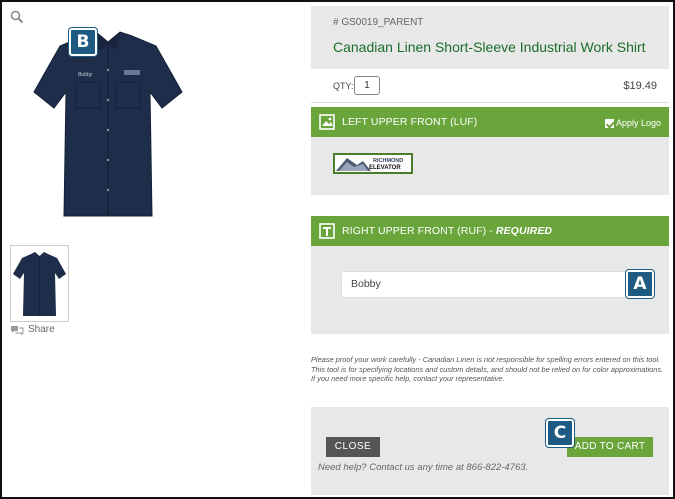 The width and height of the screenshot is (675, 499). I want to click on ruf-label: RIGHT UPPER FRONT (RUF) - REQUIRED, so click(447, 231).